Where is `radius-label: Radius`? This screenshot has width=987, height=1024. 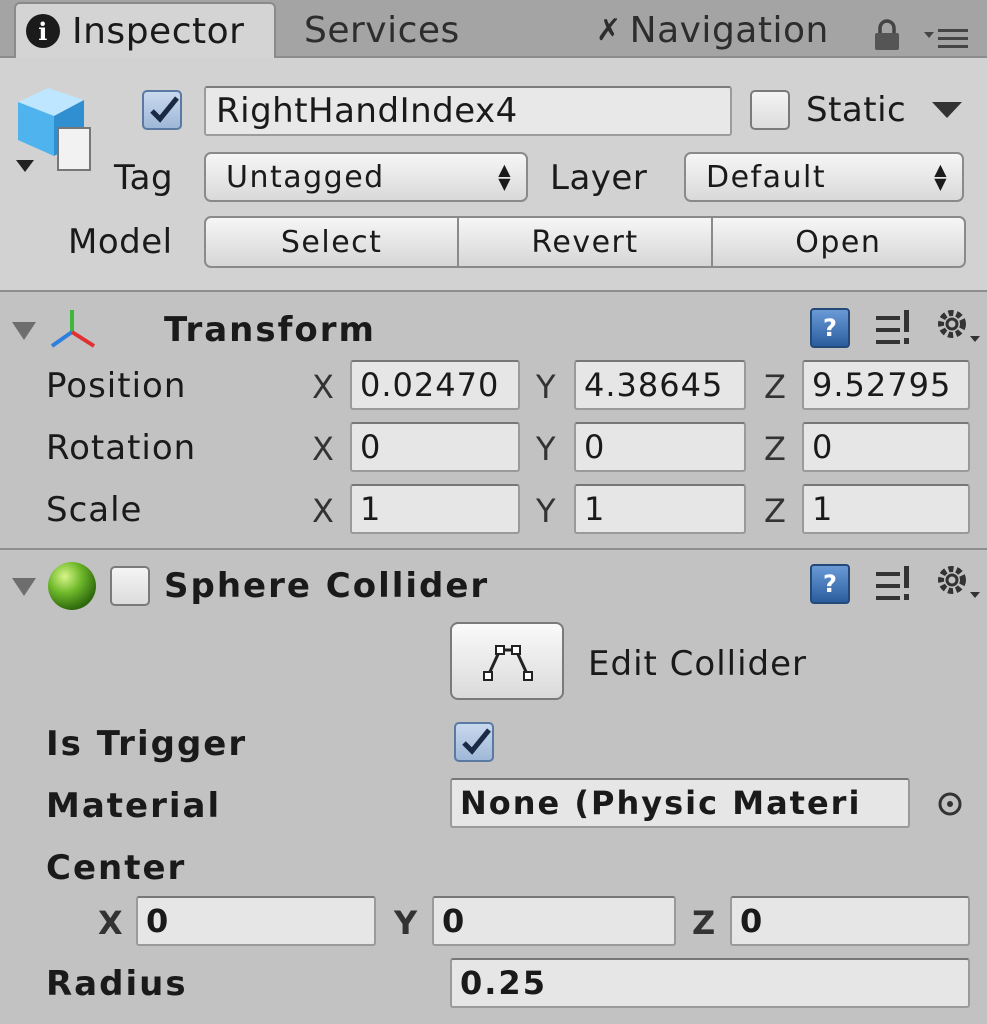 radius-label: Radius is located at coordinates (117, 984).